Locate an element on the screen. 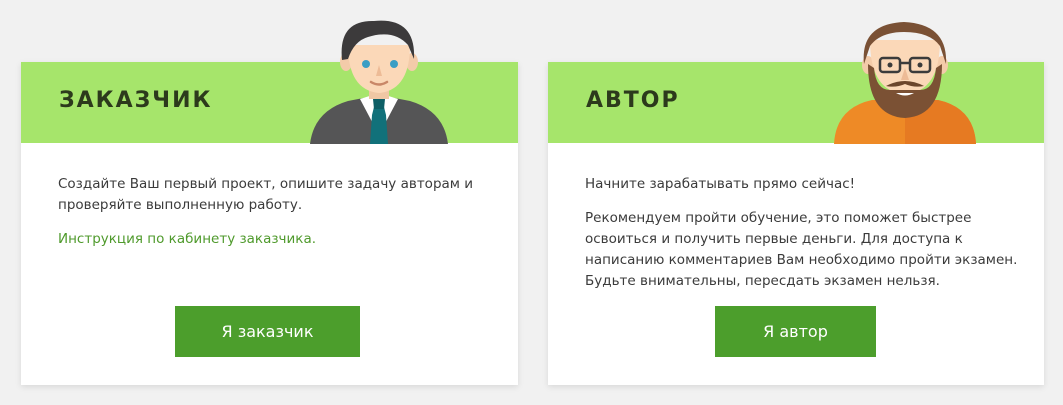  businessman-avatar-icon is located at coordinates (379, 82).